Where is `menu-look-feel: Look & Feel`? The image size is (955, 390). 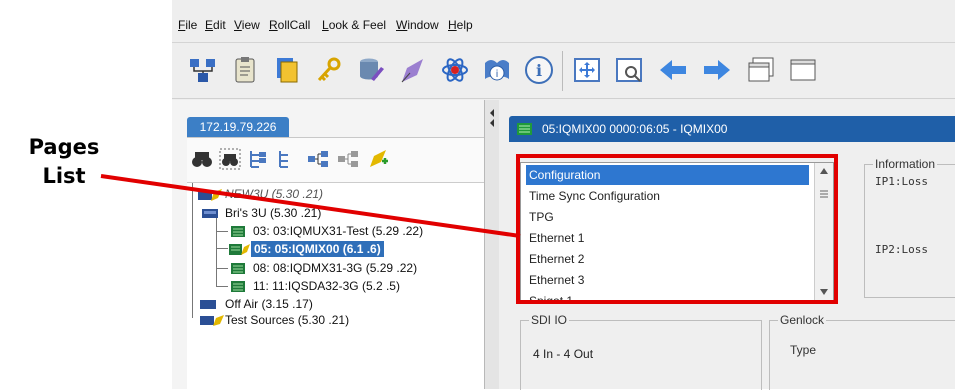
menu-look-feel: Look & Feel is located at coordinates (354, 25).